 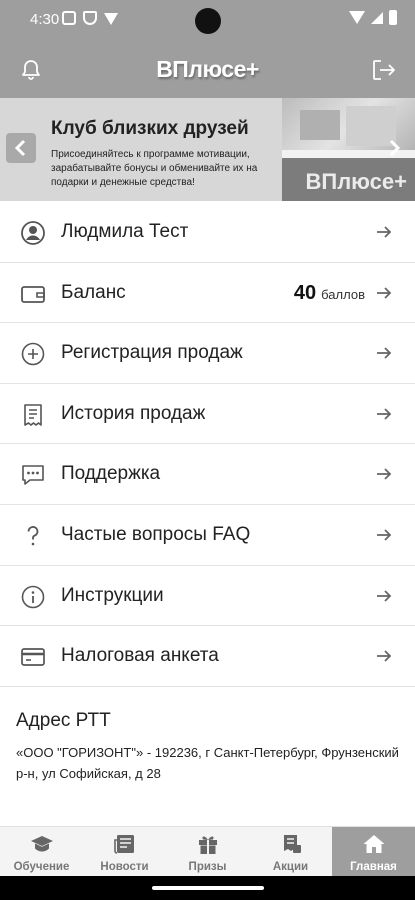 I want to click on status-system-icons, so click(x=373, y=17).